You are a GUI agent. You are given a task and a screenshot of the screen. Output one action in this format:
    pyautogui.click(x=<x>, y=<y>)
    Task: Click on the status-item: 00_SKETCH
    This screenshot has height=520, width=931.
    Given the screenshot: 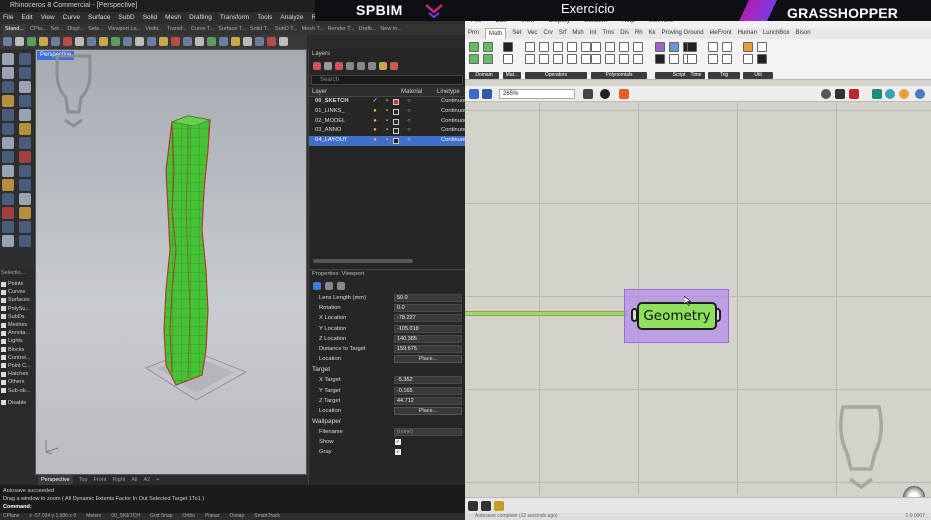 What is the action you would take?
    pyautogui.click(x=125, y=516)
    